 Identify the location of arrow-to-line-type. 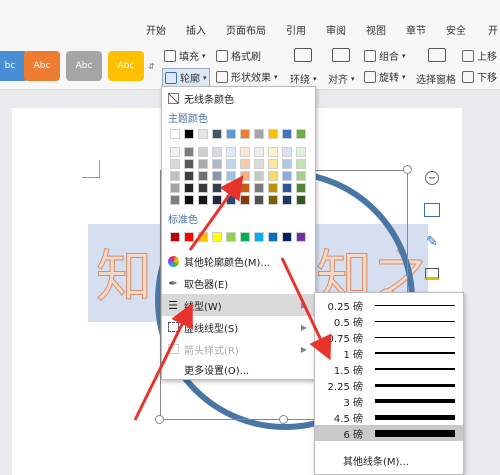
(163, 361).